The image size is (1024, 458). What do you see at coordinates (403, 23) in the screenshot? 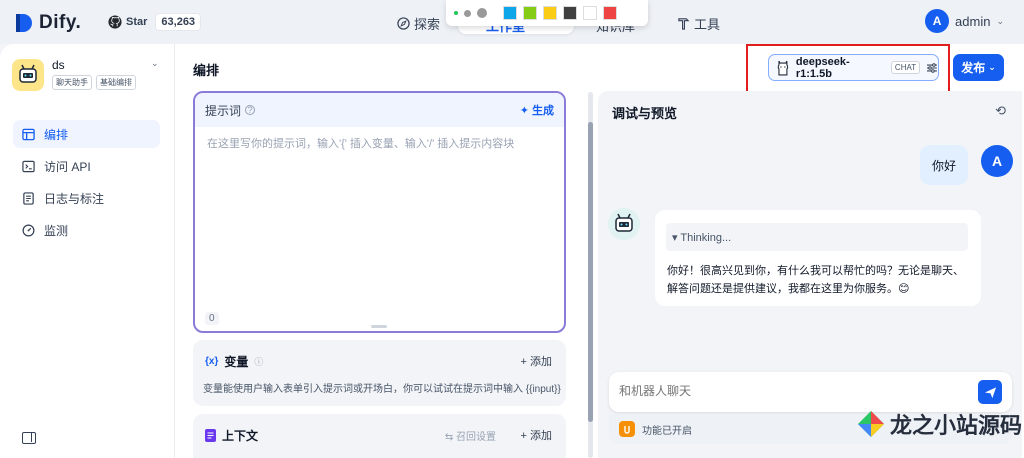
I see `compass-icon` at bounding box center [403, 23].